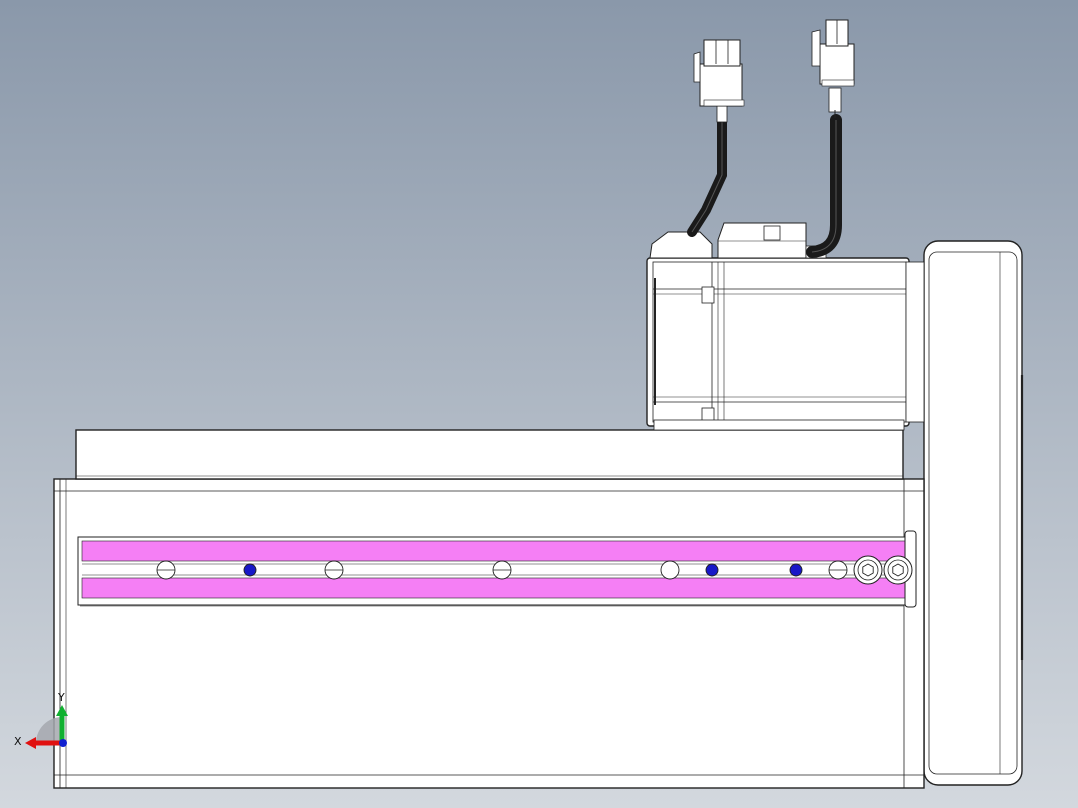  Describe the element at coordinates (496, 588) in the screenshot. I see `slot-band-bottom` at that location.